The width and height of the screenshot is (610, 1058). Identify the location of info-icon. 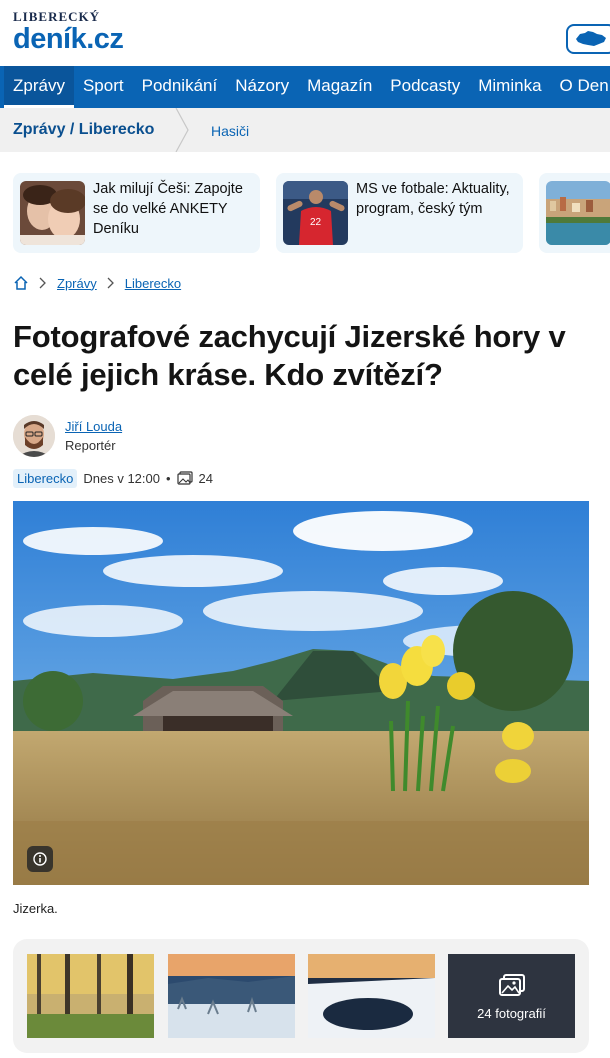
(40, 859).